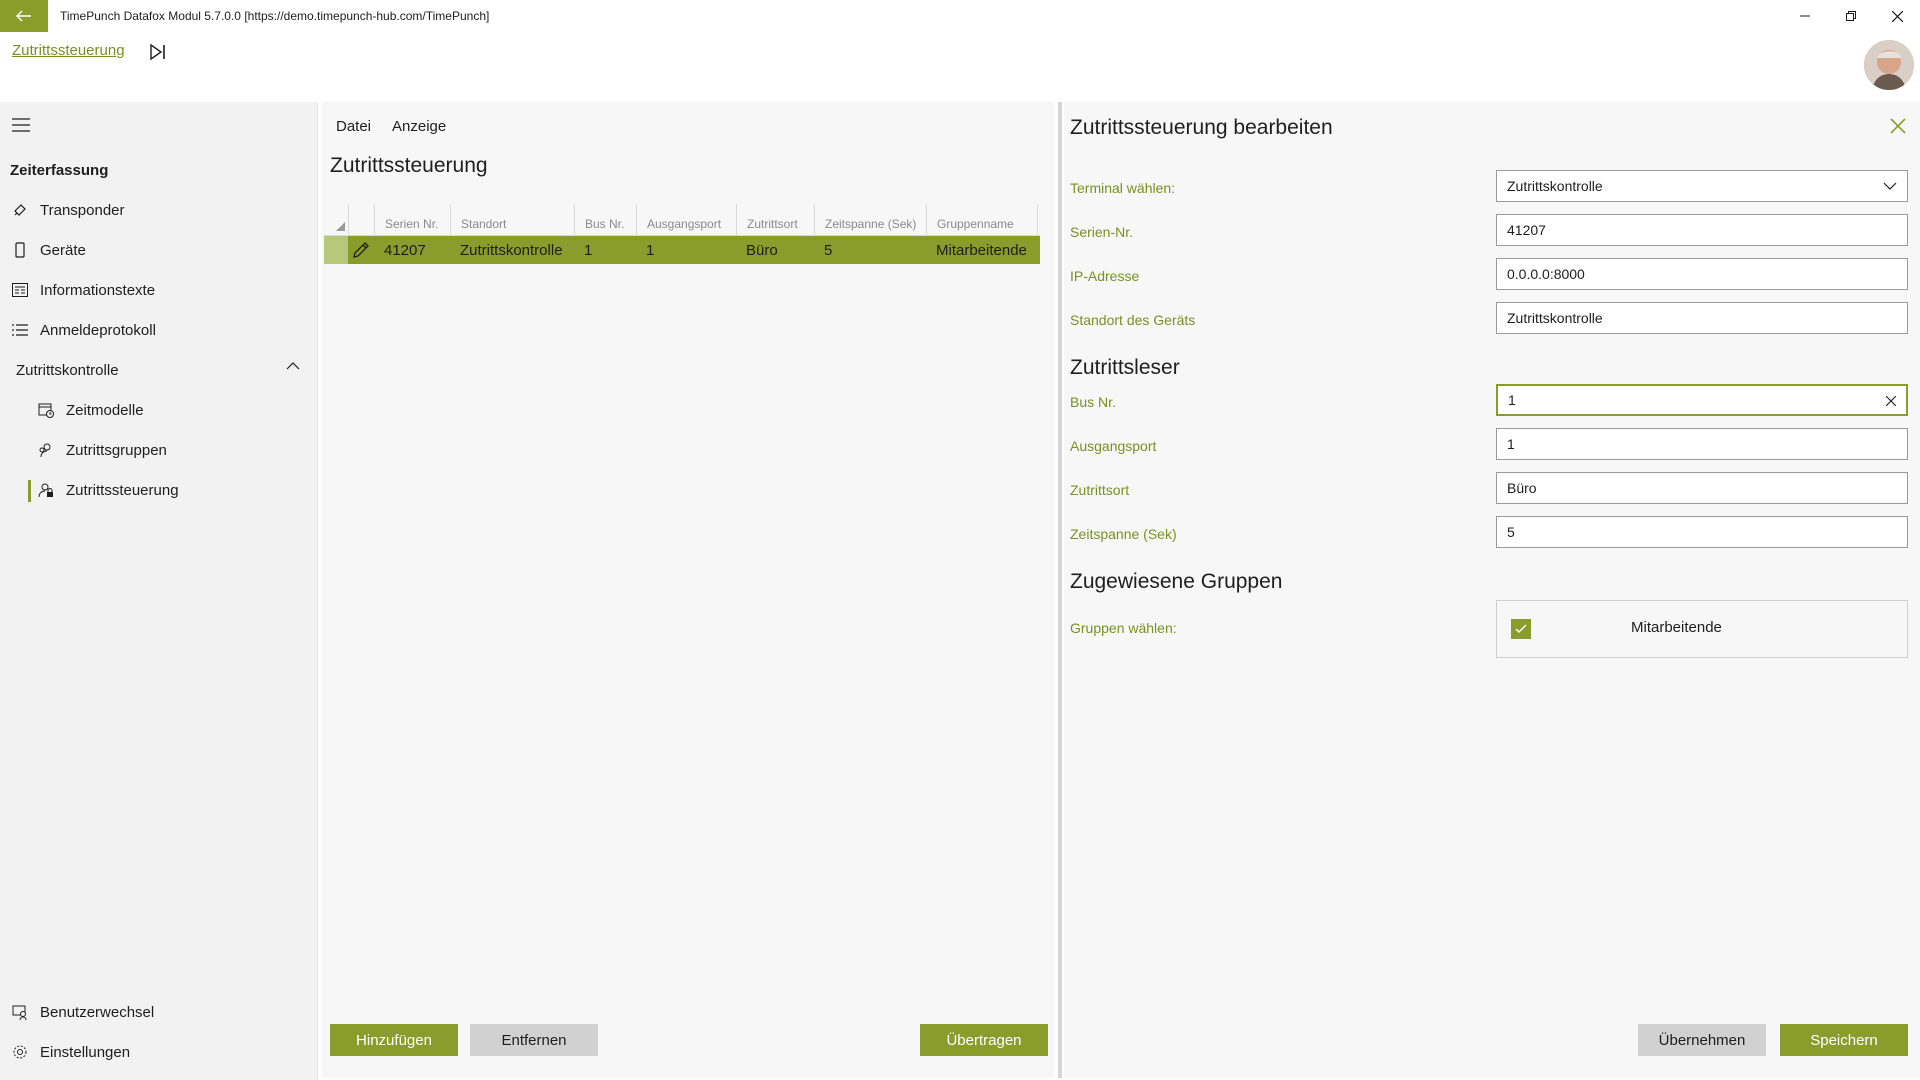 The width and height of the screenshot is (1920, 1080). I want to click on minimize-button, so click(1805, 16).